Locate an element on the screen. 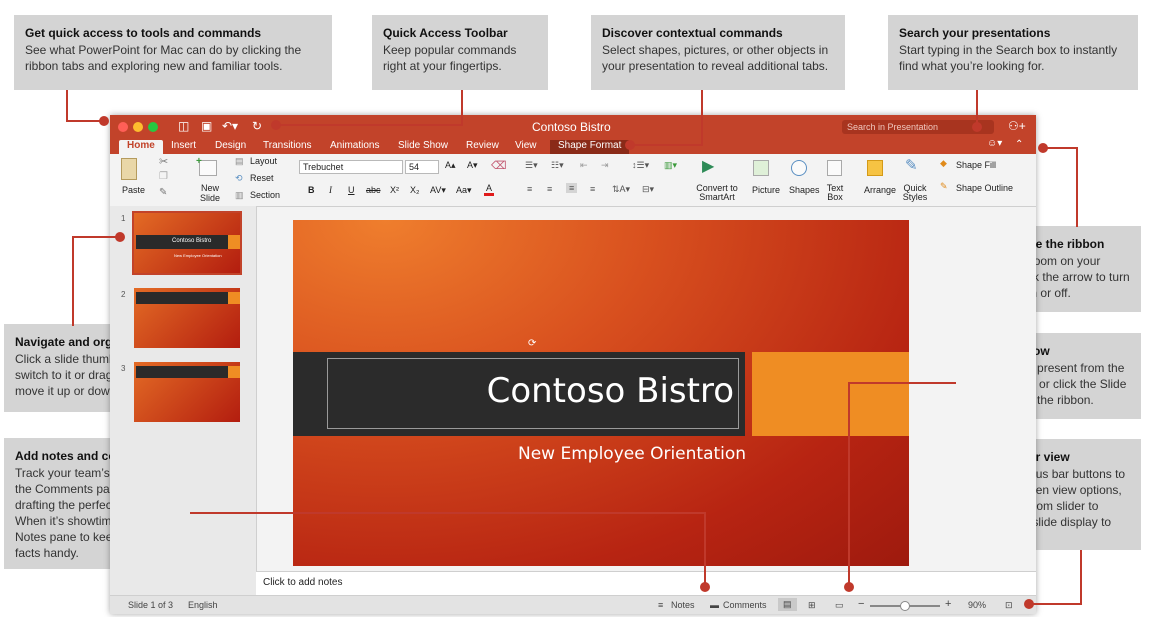 Image resolution: width=1150 pixels, height=617 pixels. new-slide-label: New Slide is located at coordinates (210, 193).